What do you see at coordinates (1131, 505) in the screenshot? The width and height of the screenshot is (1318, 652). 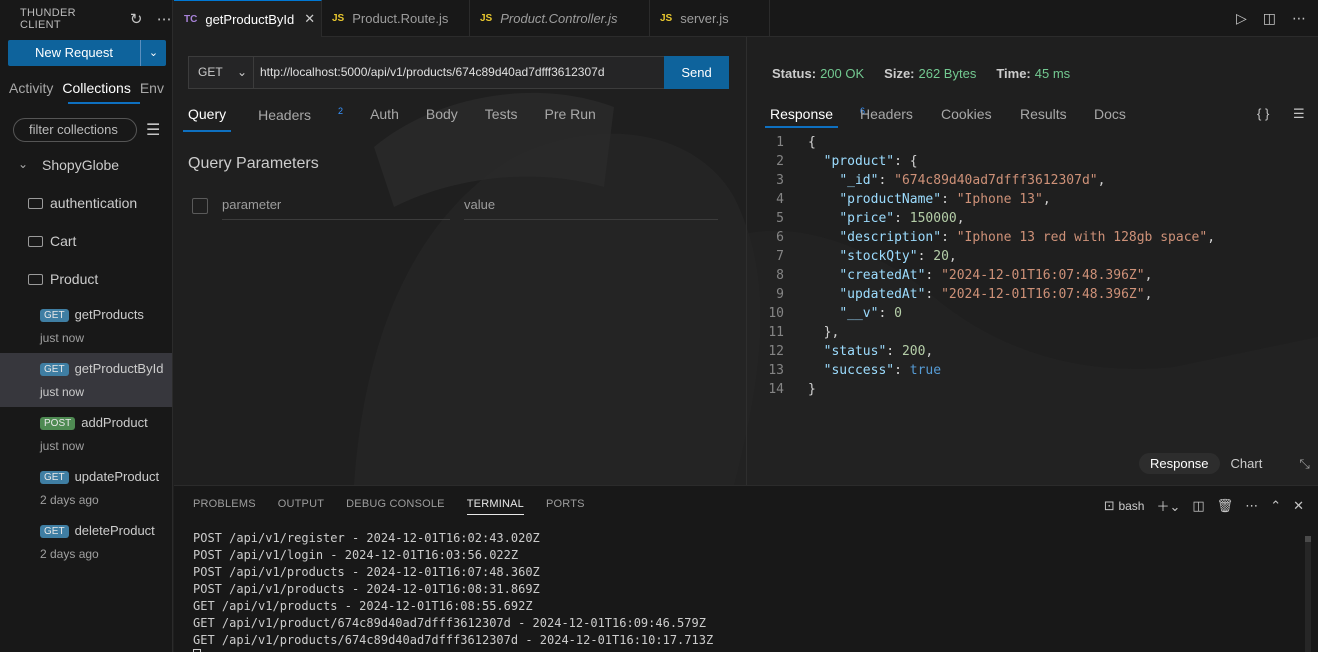 I see `shell-name: bash` at bounding box center [1131, 505].